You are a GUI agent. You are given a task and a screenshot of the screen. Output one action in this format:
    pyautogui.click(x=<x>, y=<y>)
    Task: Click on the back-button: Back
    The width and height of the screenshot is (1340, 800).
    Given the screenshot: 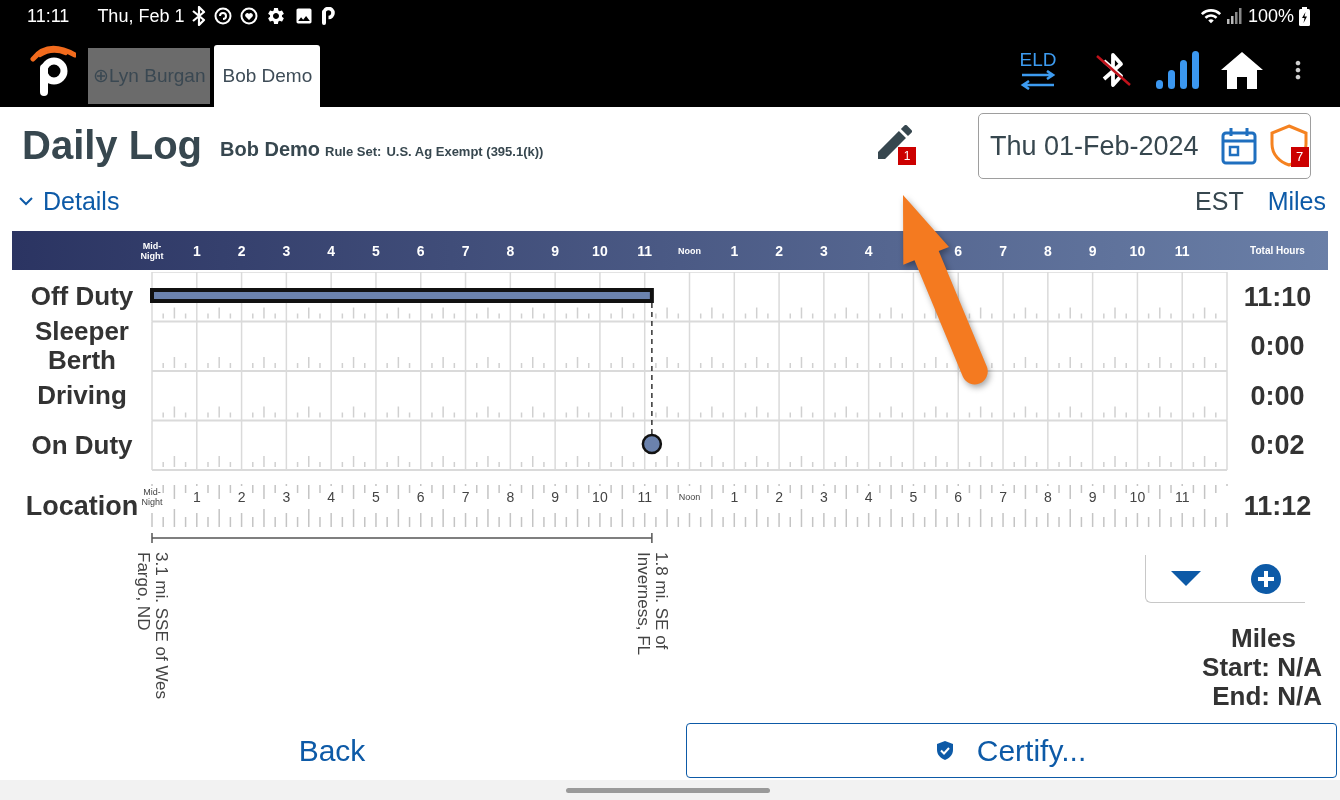 What is the action you would take?
    pyautogui.click(x=332, y=750)
    